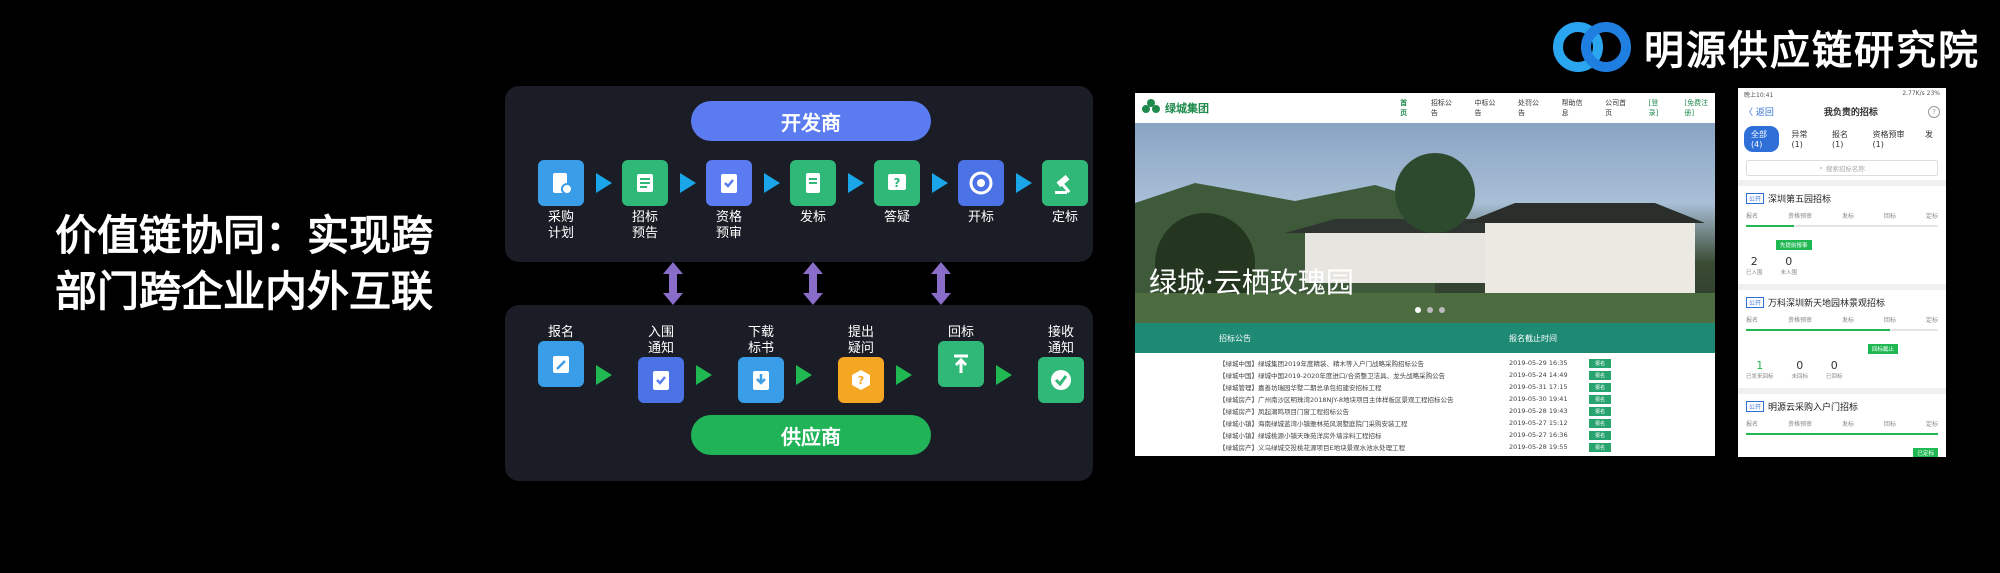 The width and height of the screenshot is (2000, 573). What do you see at coordinates (1889, 216) in the screenshot?
I see `stage-label: 回标` at bounding box center [1889, 216].